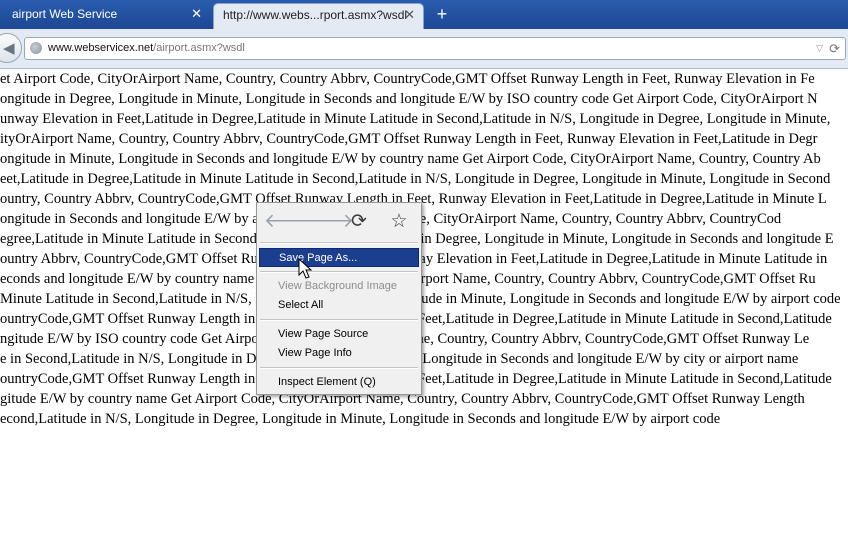 The image size is (848, 557). What do you see at coordinates (339, 286) in the screenshot?
I see `menu-item-view-background-image: View Background Image` at bounding box center [339, 286].